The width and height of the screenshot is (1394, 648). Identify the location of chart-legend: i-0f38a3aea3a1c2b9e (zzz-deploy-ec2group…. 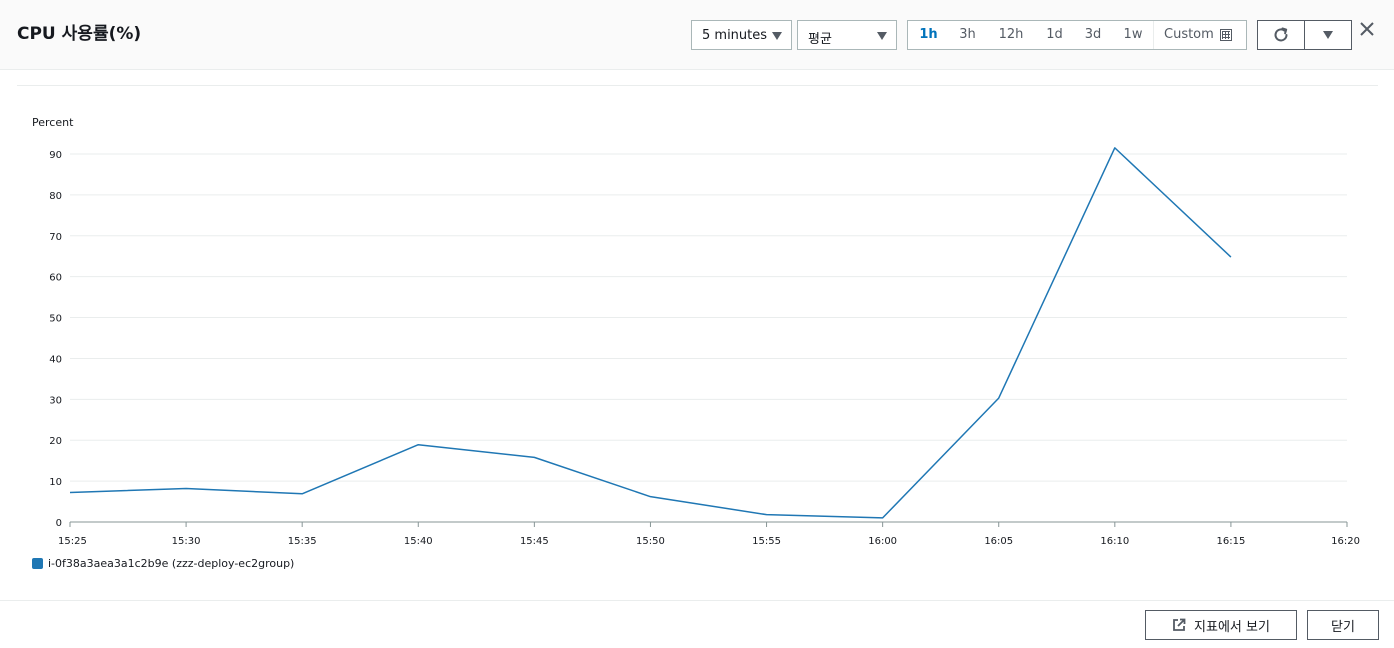
(163, 563).